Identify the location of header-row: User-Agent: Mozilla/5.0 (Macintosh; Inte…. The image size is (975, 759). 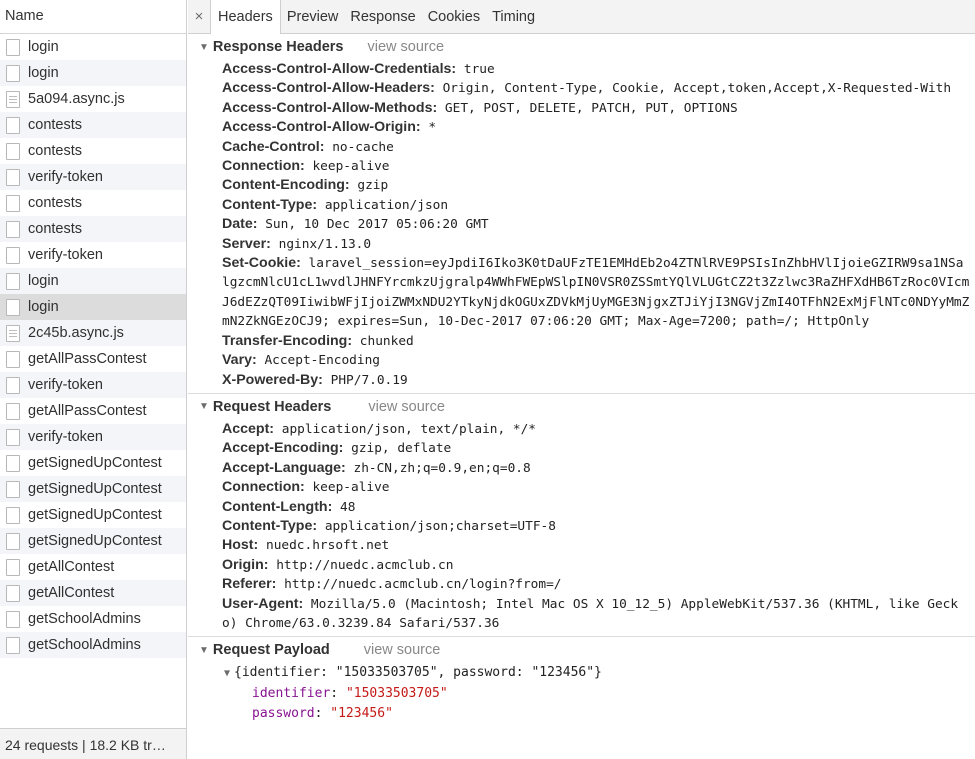
(596, 614).